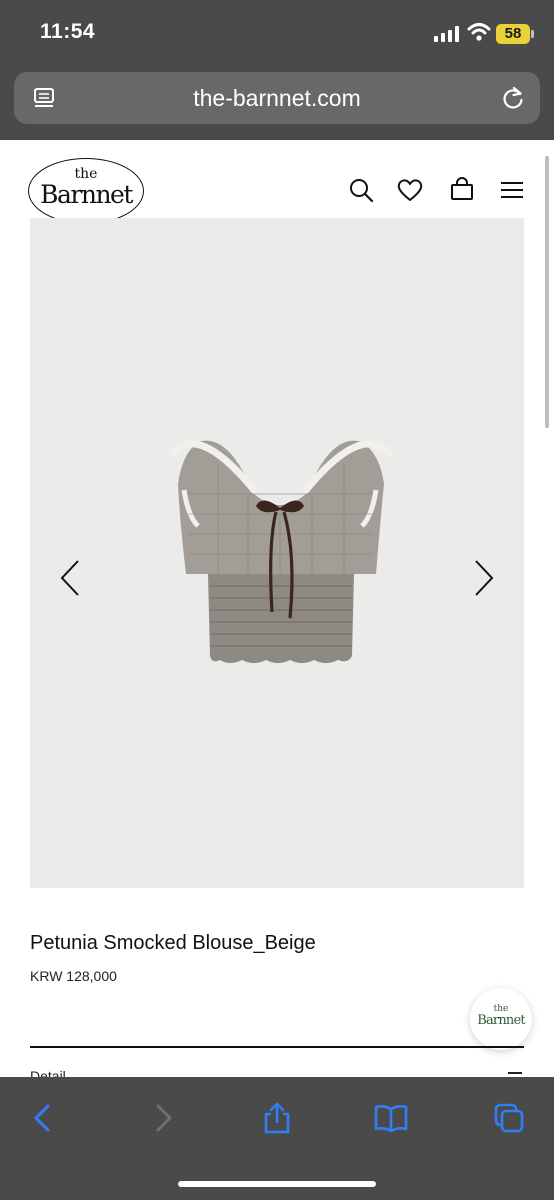  What do you see at coordinates (70, 578) in the screenshot?
I see `carousel-prev-arrow-icon` at bounding box center [70, 578].